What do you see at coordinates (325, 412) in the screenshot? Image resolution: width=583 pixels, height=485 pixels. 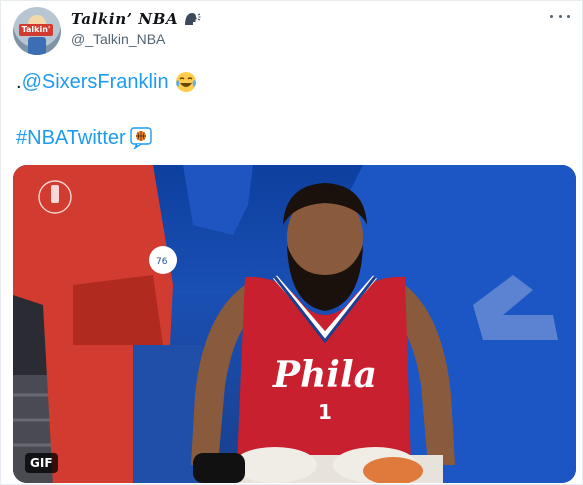 I see `jersey-number: 1` at bounding box center [325, 412].